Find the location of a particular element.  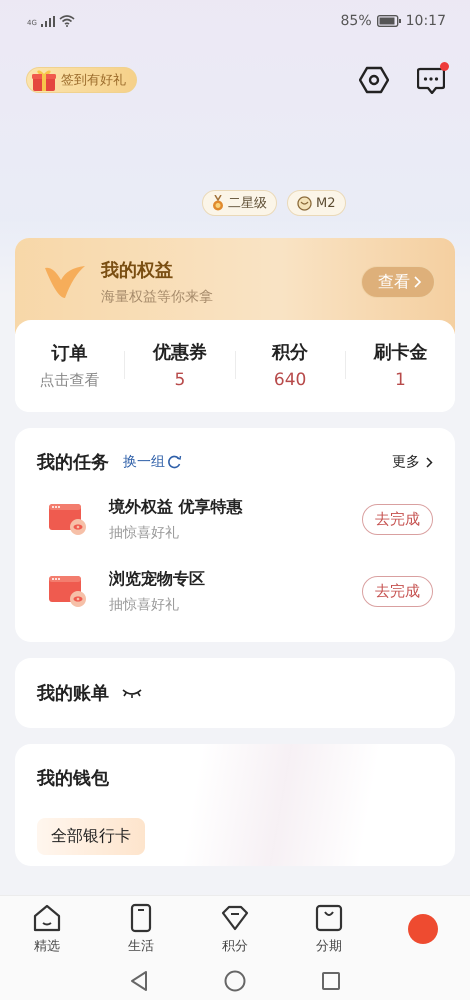

task-title: 境外权益 优享特惠 is located at coordinates (176, 507).